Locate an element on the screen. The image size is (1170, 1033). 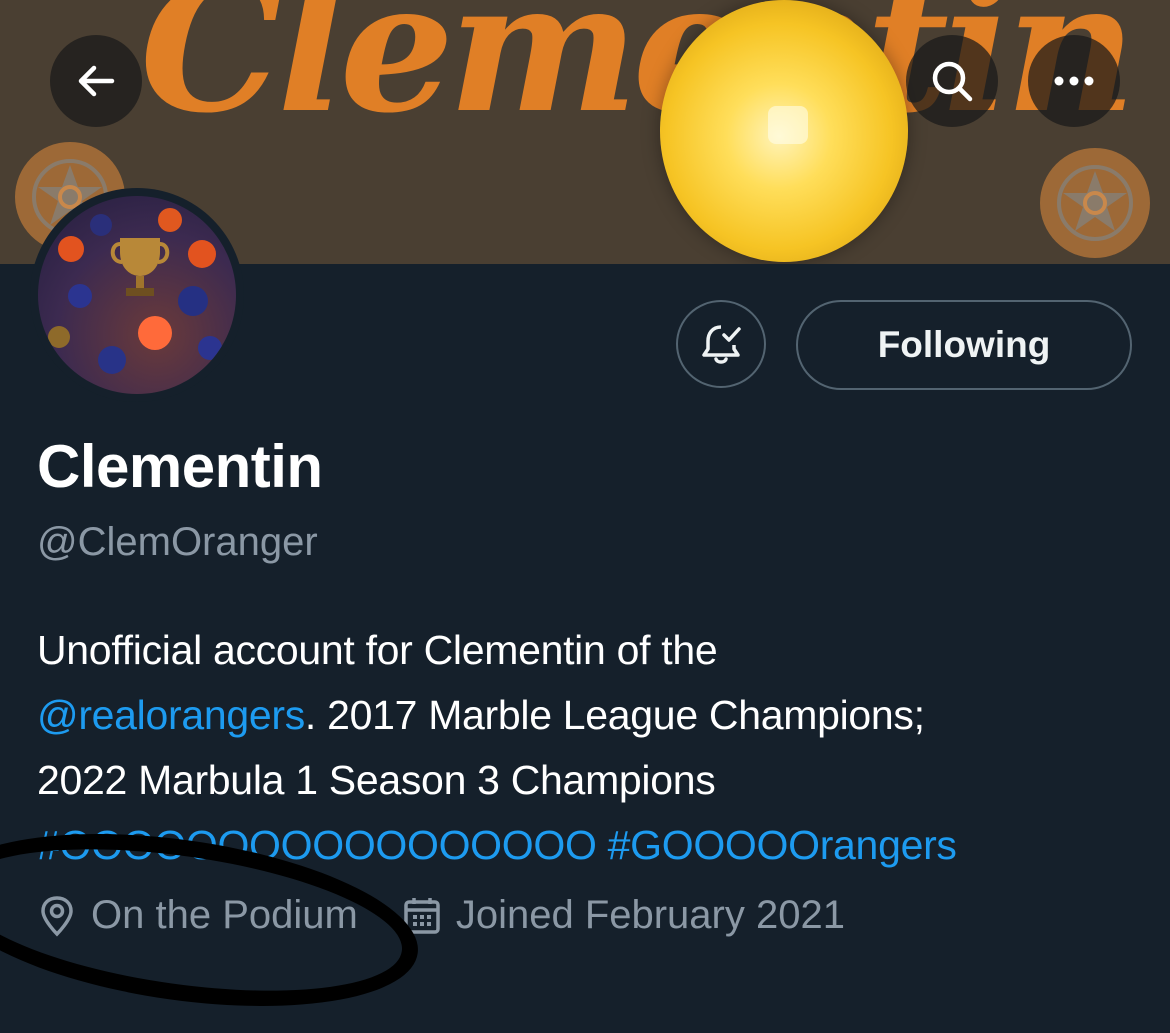
join-date-text: Joined February 2021 is located at coordinates (650, 915).